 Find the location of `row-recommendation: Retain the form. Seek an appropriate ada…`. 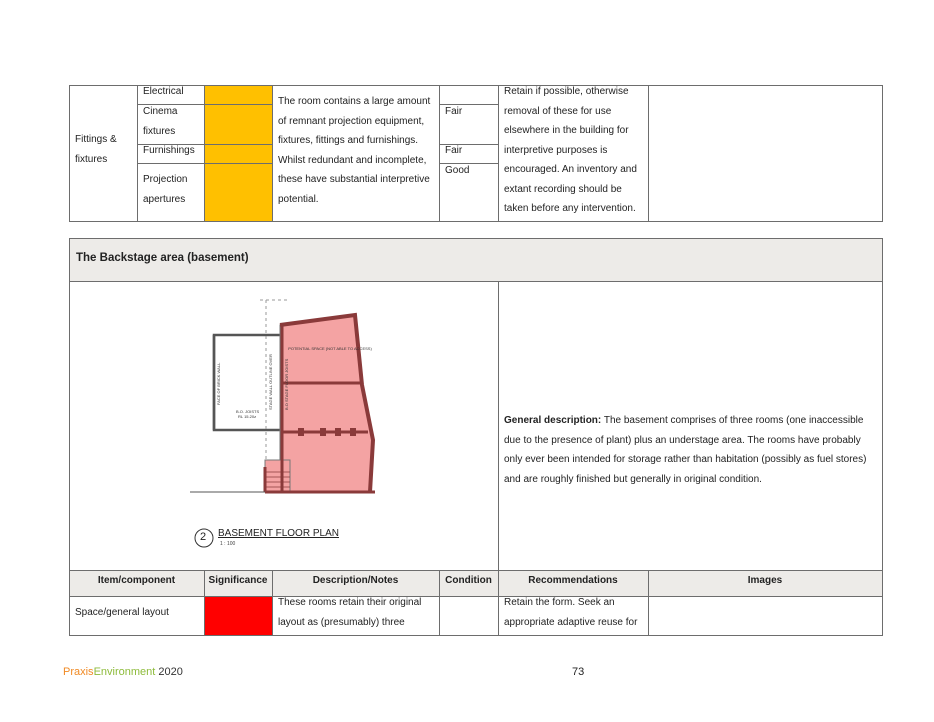

row-recommendation: Retain the form. Seek an appropriate ada… is located at coordinates (571, 612).